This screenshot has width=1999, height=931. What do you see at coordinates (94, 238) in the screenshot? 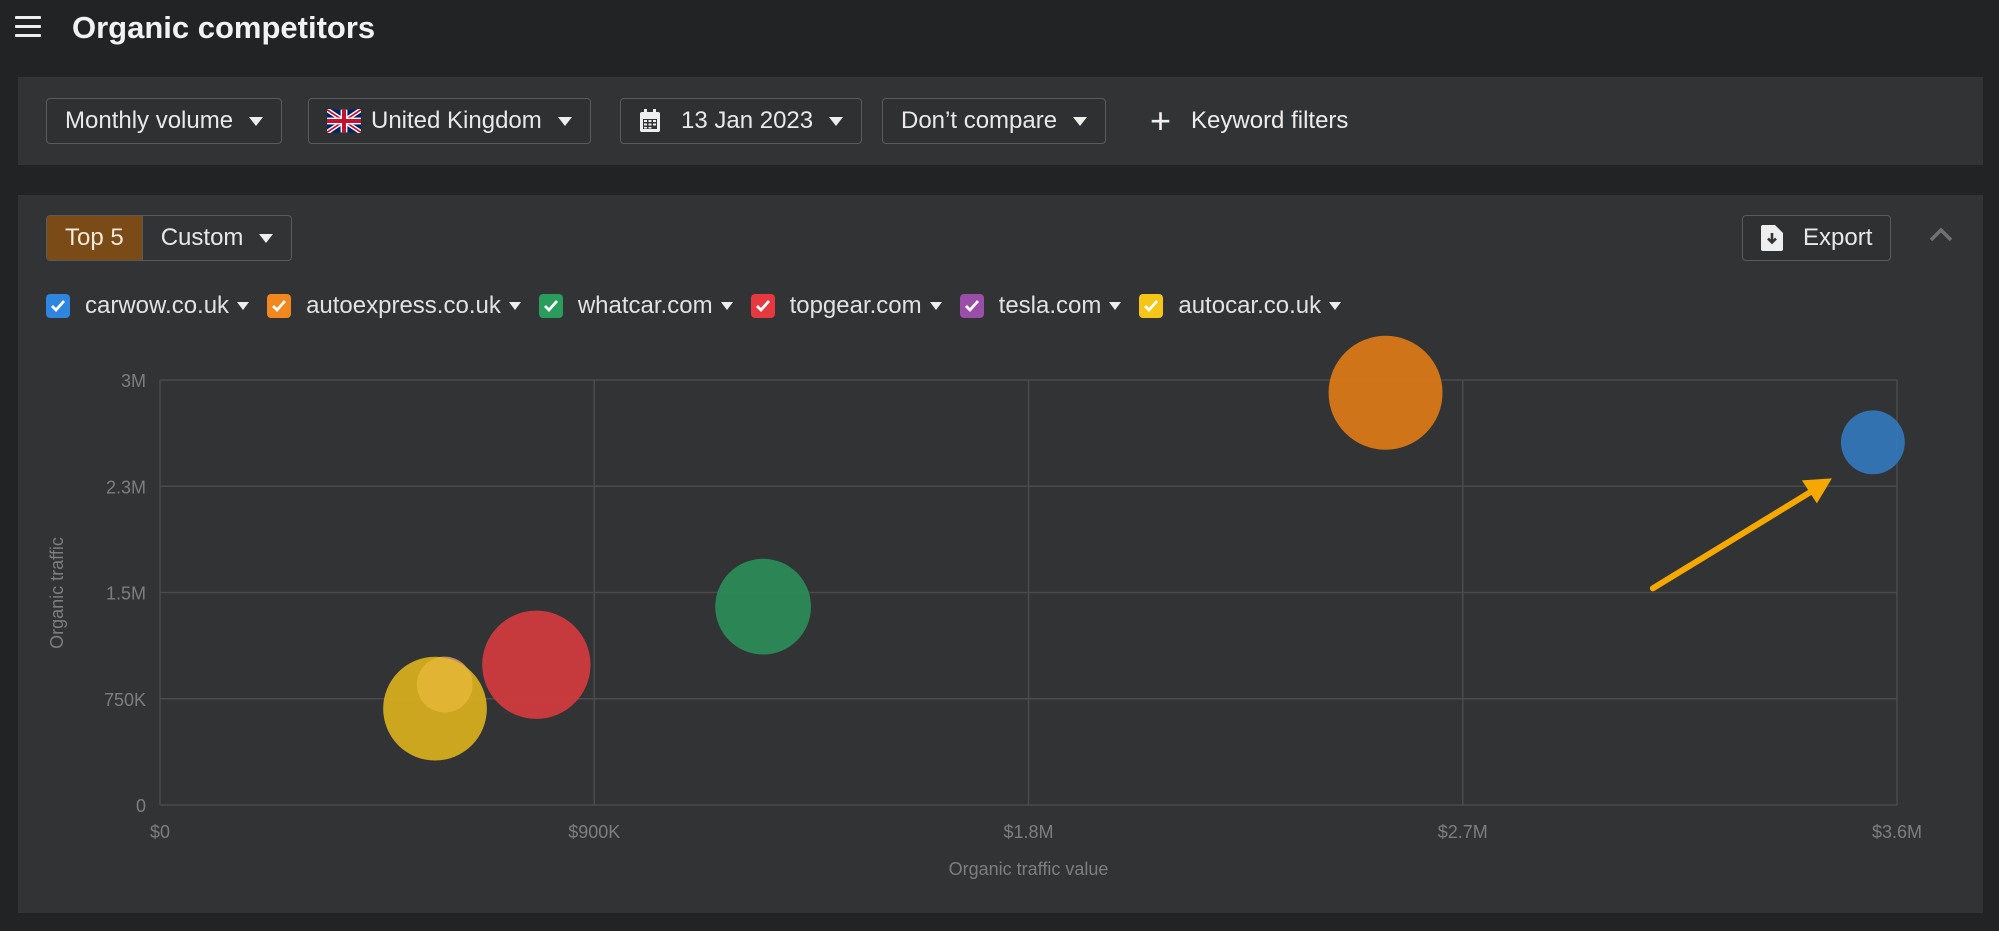
I see `top5-button: Top 5` at bounding box center [94, 238].